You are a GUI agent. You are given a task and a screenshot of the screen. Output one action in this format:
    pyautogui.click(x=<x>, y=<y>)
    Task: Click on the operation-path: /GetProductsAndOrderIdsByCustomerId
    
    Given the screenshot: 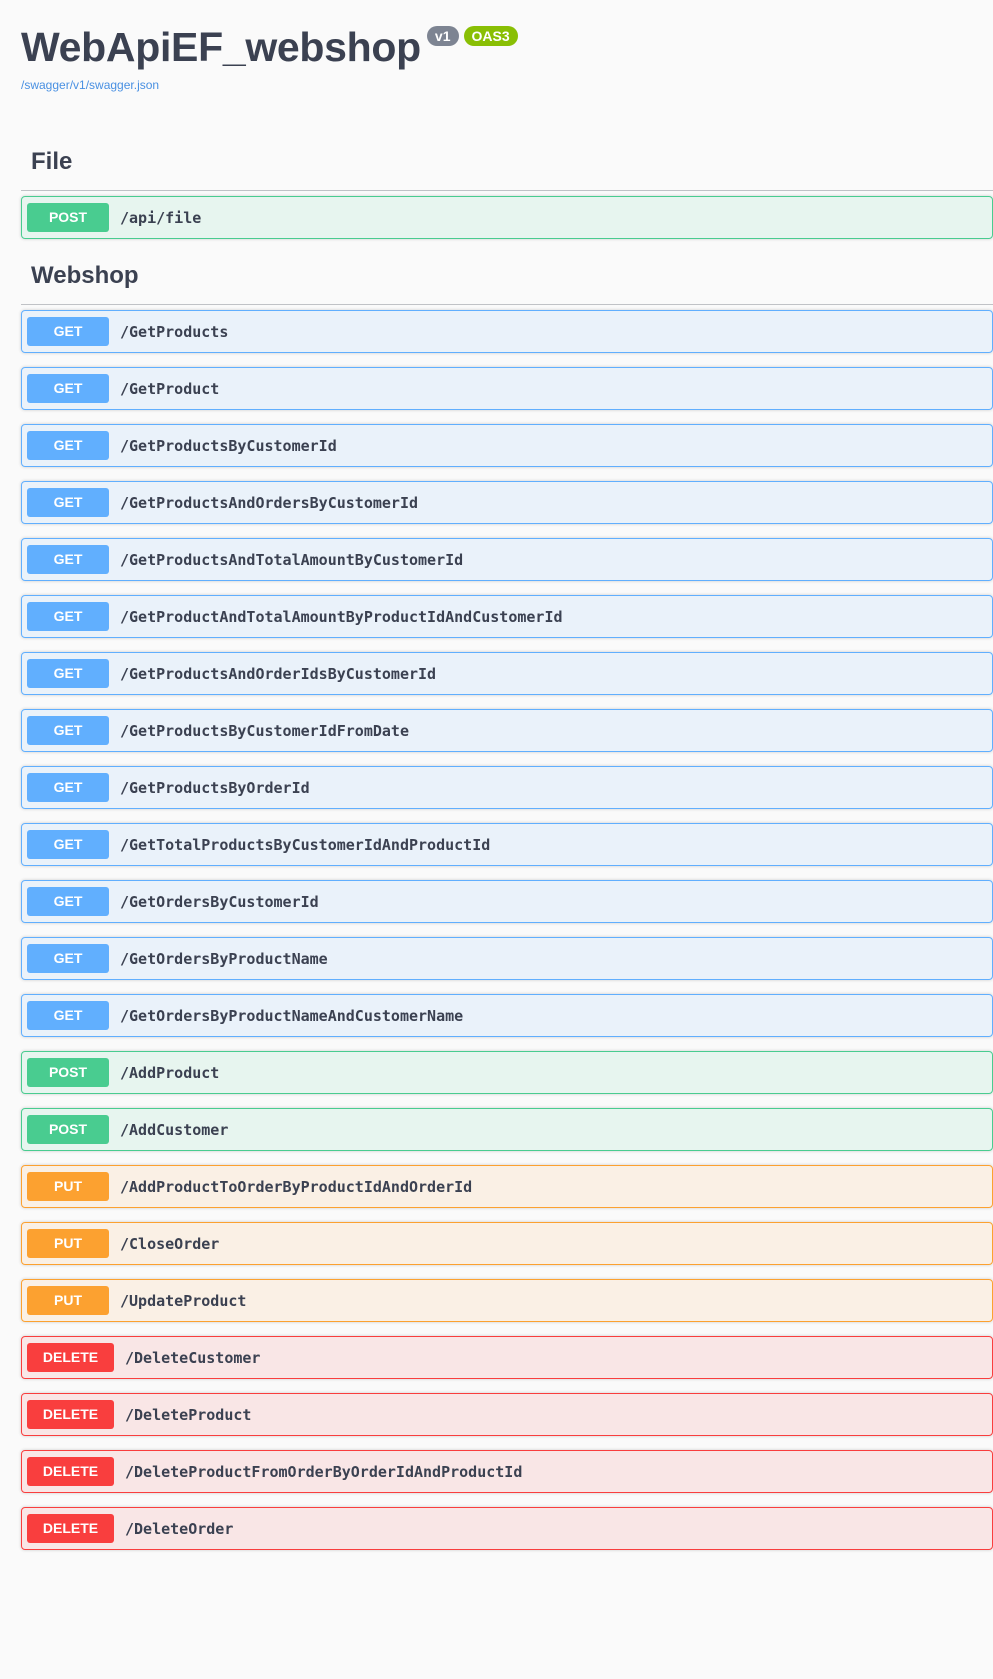 What is the action you would take?
    pyautogui.click(x=278, y=673)
    